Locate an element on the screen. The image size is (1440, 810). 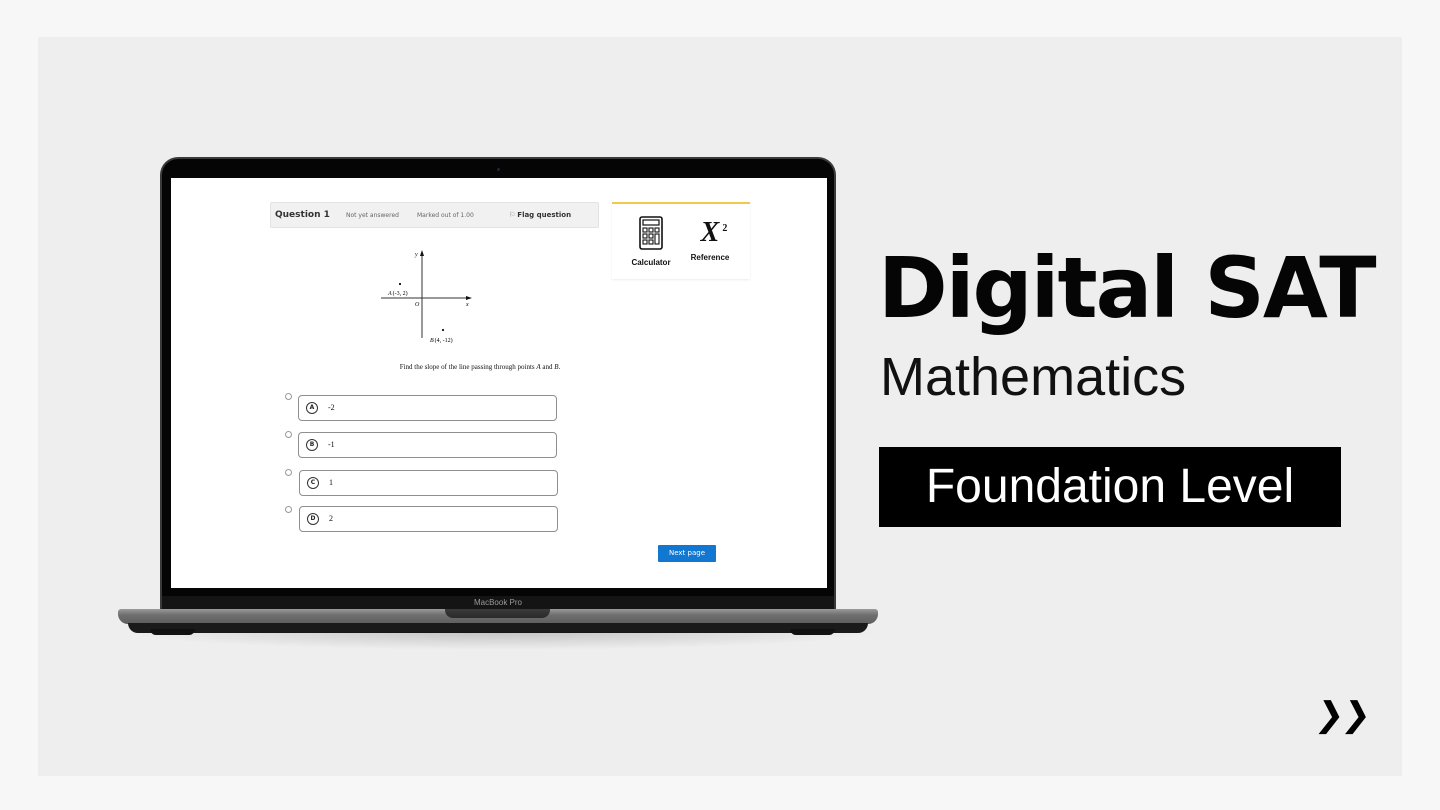
stem-text: . is located at coordinates (559, 367).